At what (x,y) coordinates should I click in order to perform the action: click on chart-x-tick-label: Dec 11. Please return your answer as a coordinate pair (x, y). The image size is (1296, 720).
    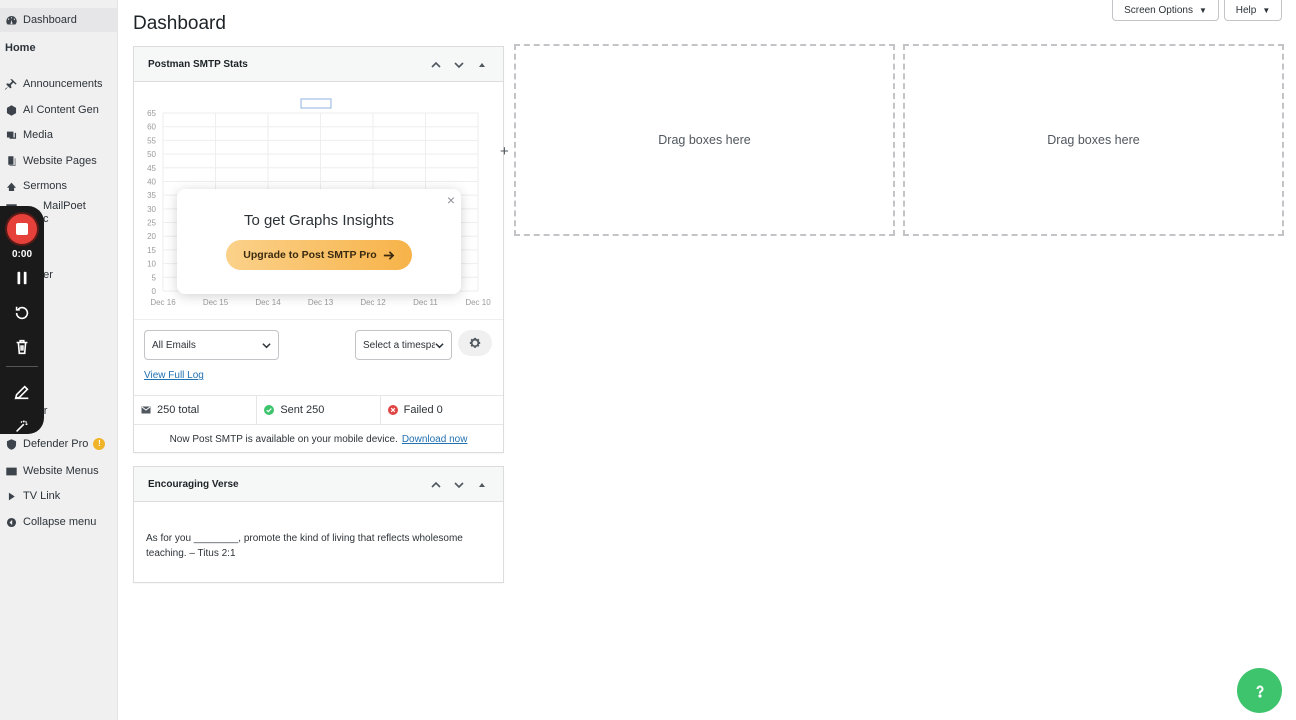
    Looking at the image, I should click on (425, 302).